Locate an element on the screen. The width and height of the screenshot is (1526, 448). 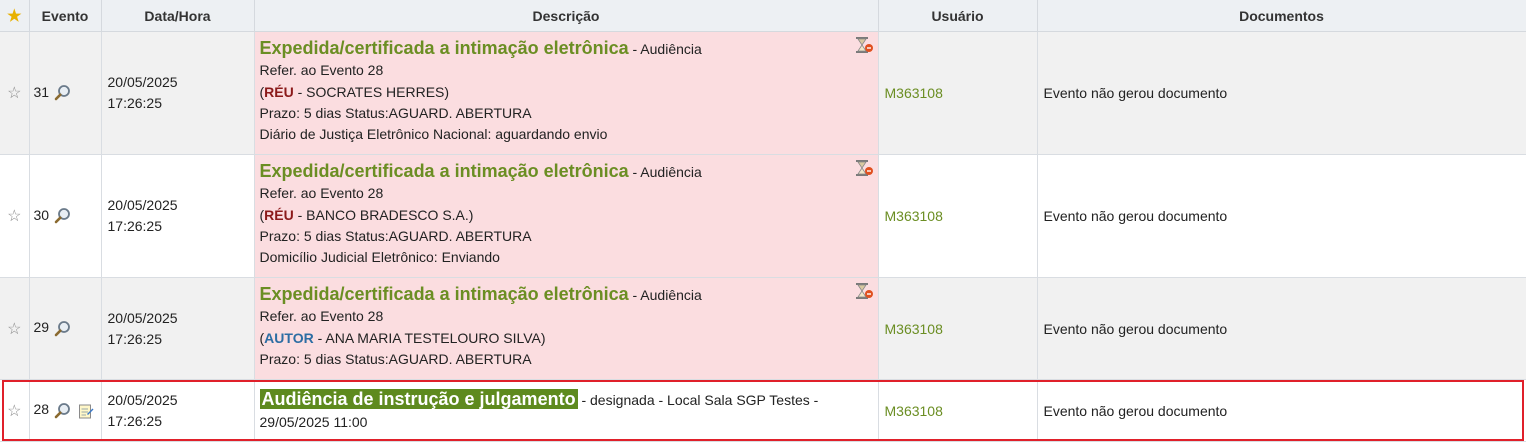
evento-cell: 28 is located at coordinates (65, 410).